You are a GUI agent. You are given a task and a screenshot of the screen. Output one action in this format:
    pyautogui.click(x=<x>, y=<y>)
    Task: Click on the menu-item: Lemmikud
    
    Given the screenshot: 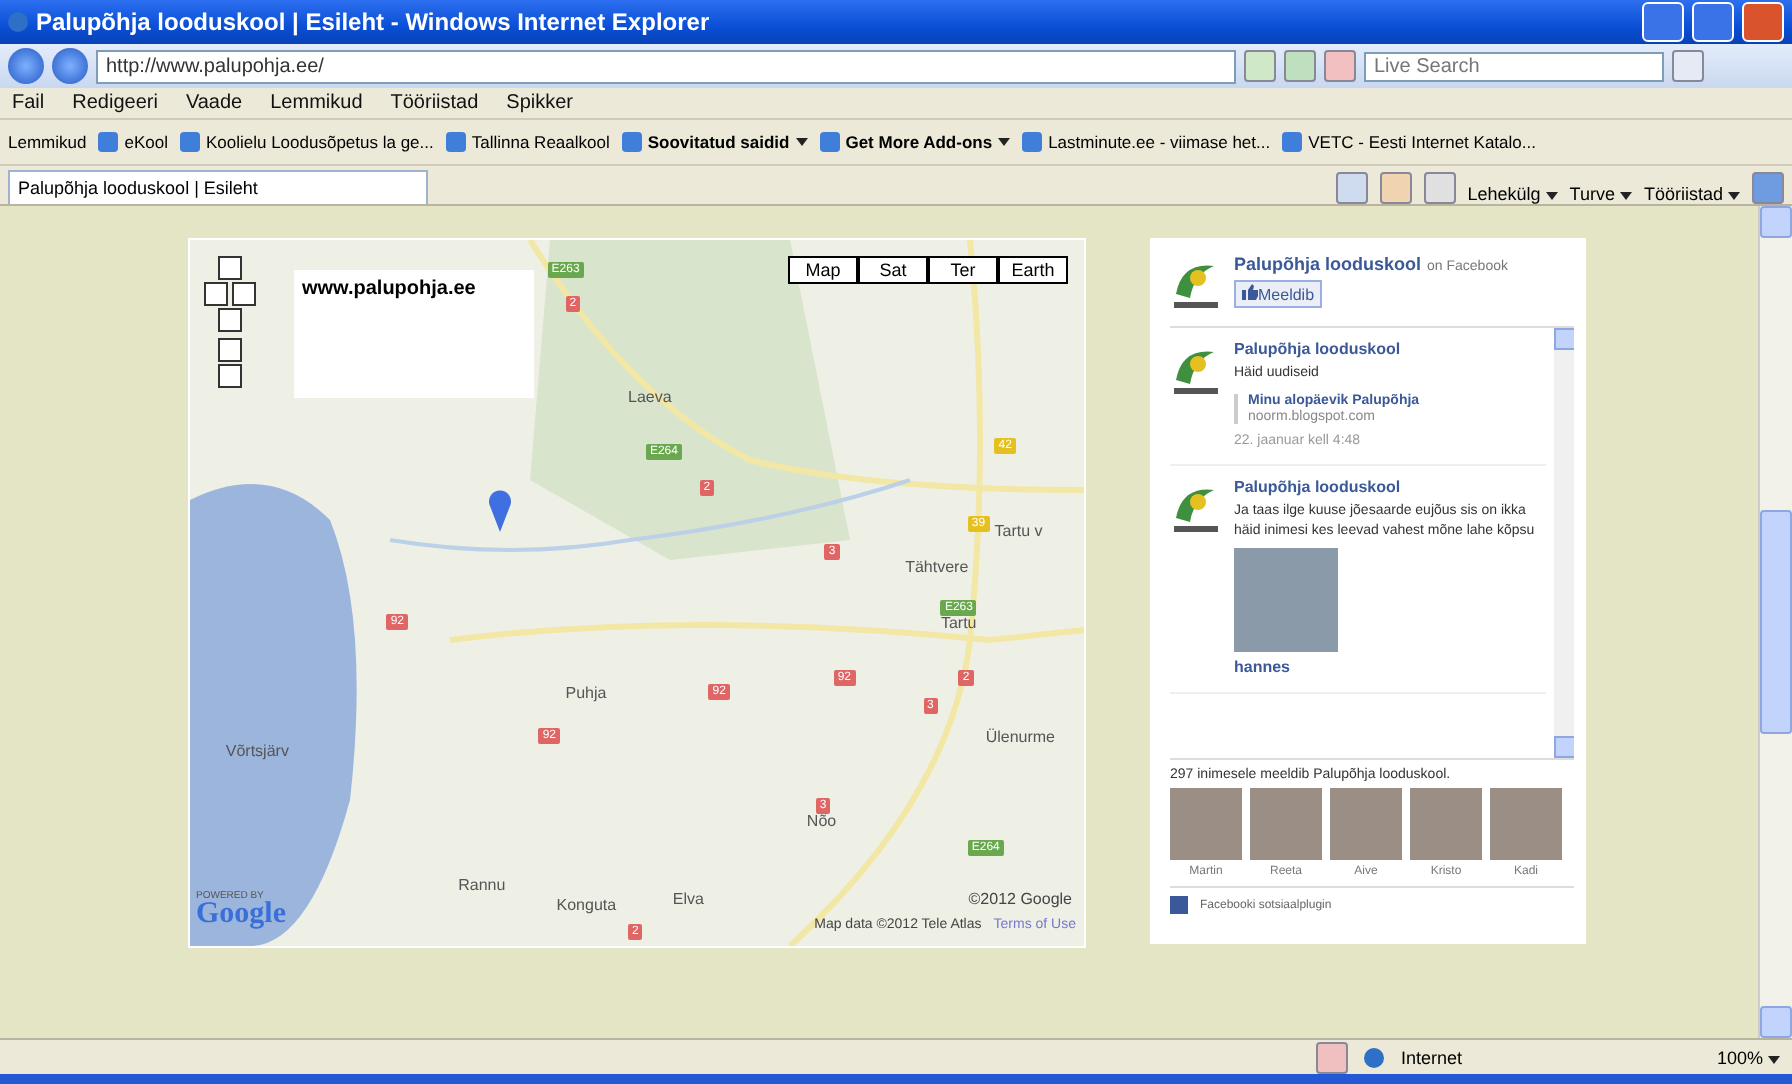 What is the action you would take?
    pyautogui.click(x=316, y=103)
    